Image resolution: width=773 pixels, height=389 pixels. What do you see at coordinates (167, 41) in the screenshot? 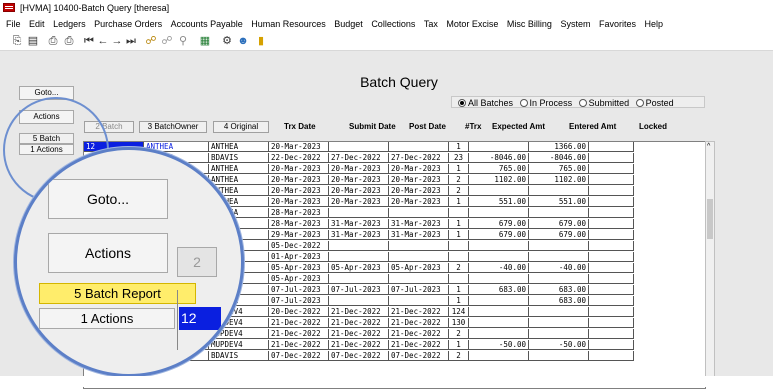
I see `binoculars-alt-icon: ☍` at bounding box center [167, 41].